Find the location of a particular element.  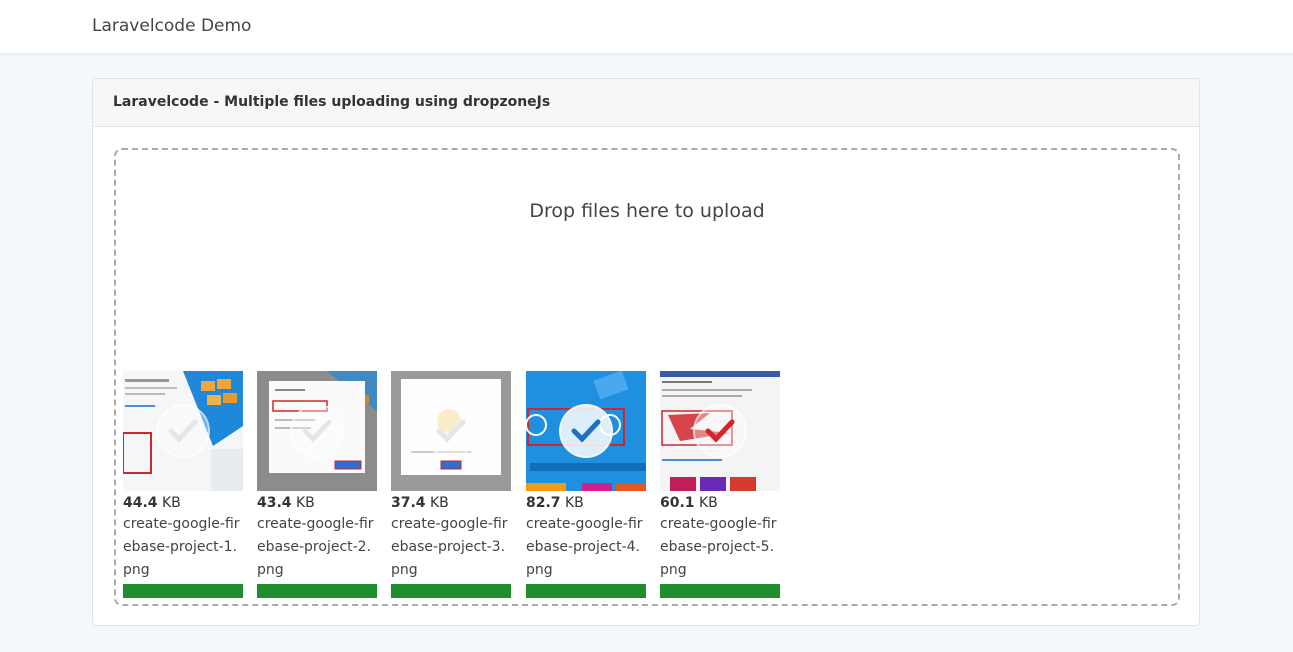

file-name: create-google-firebase-project-5.png is located at coordinates (718, 547).